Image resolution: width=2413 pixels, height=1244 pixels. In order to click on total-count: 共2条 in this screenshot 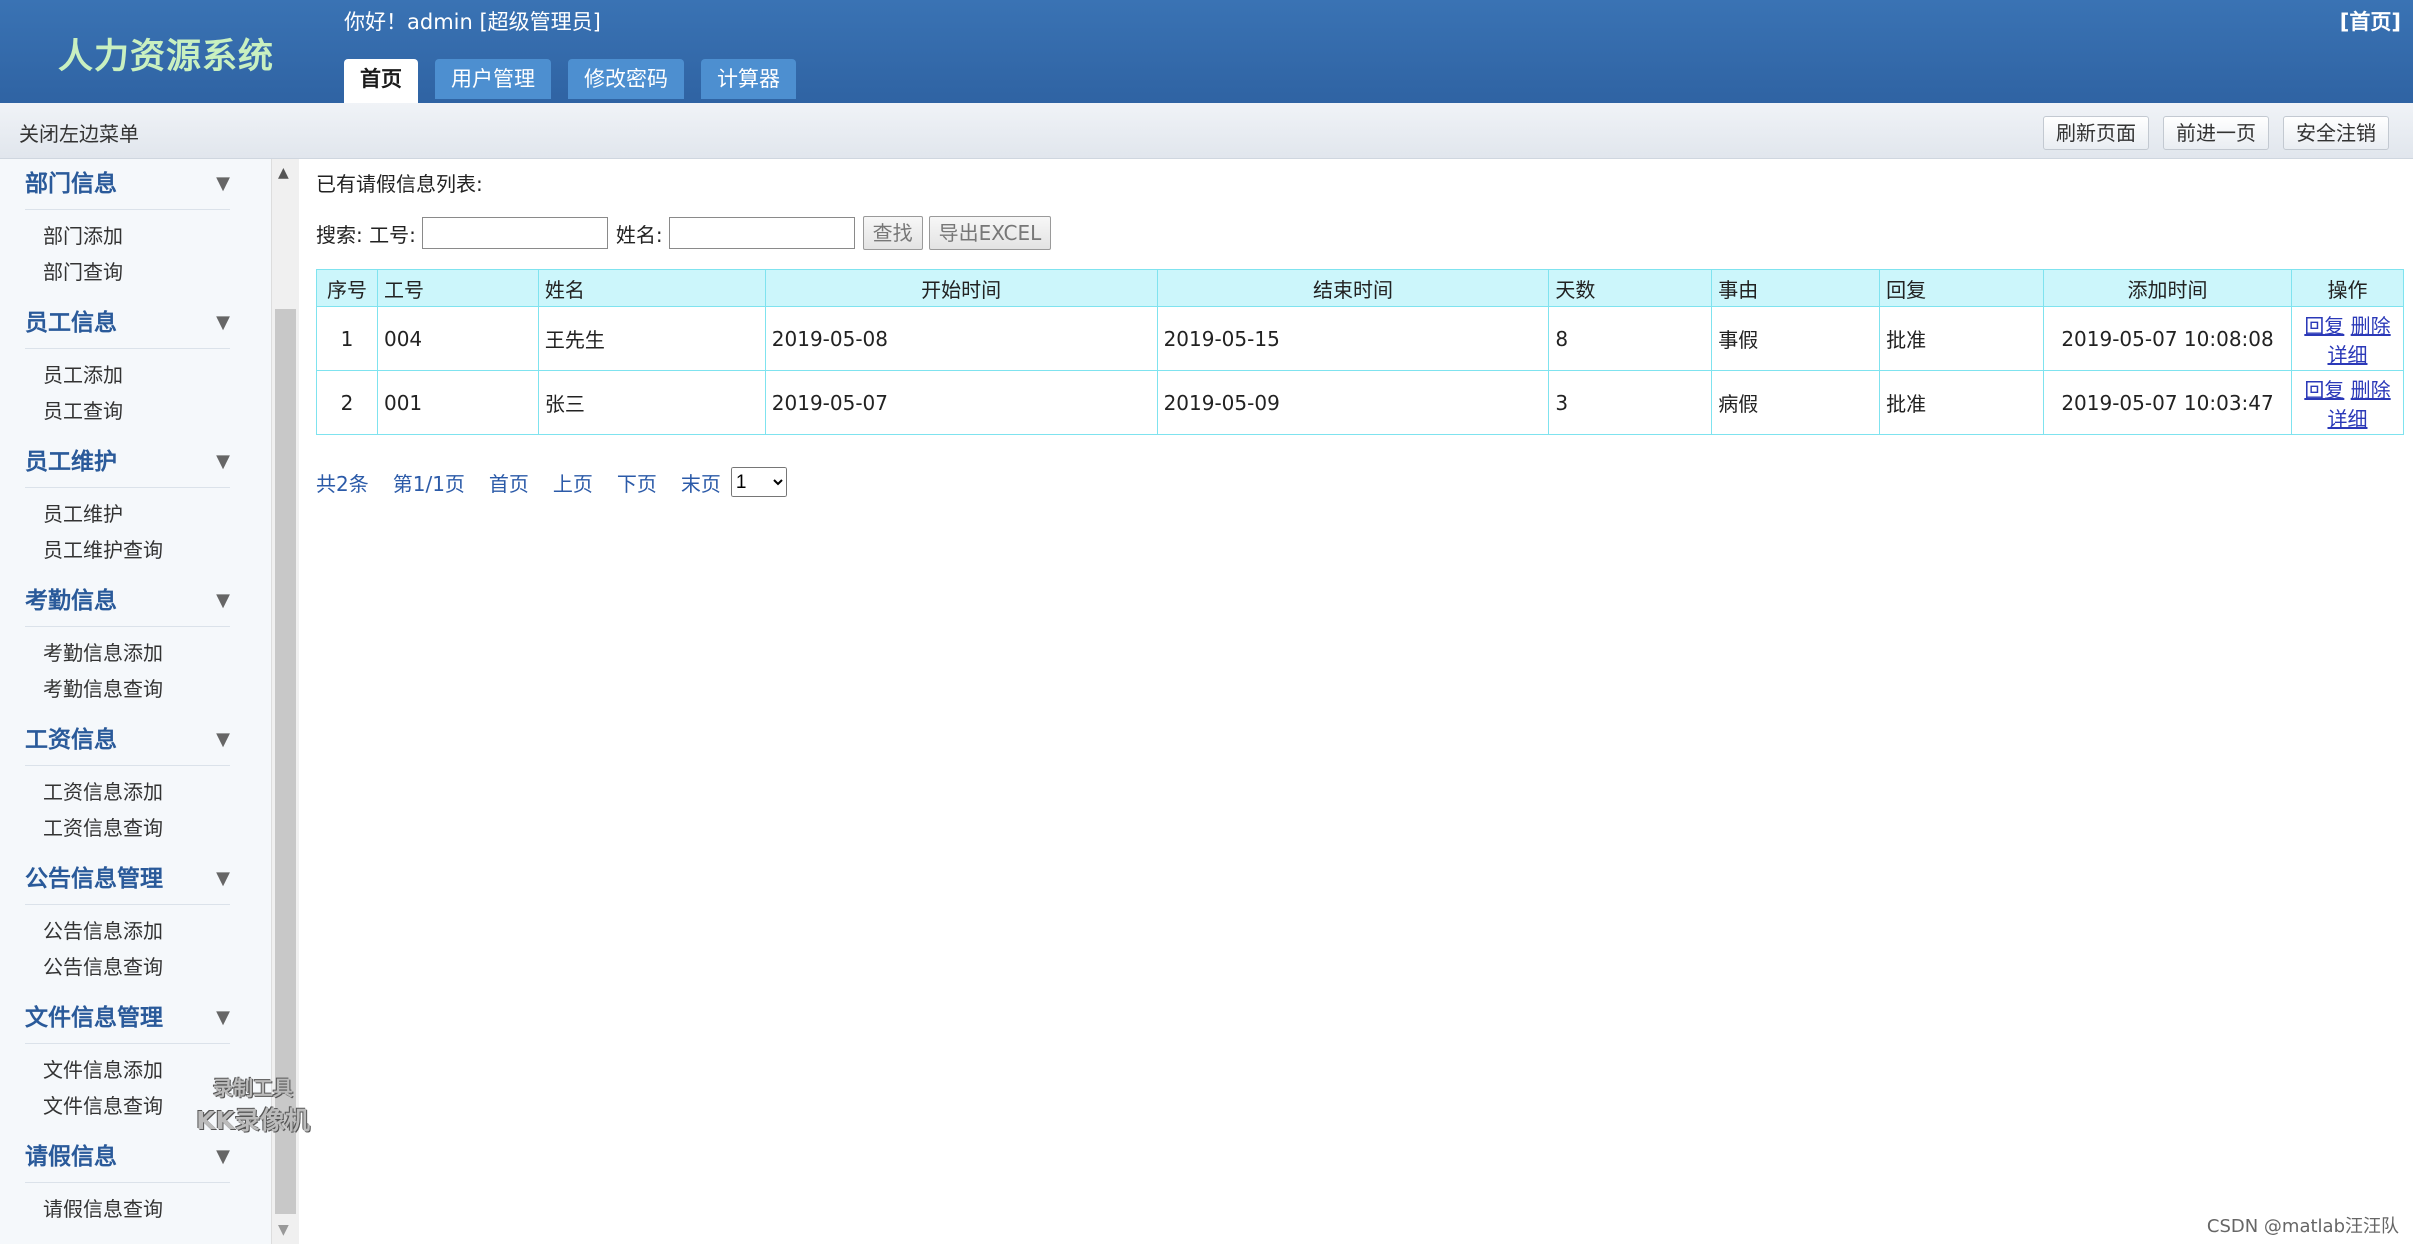, I will do `click(342, 483)`.